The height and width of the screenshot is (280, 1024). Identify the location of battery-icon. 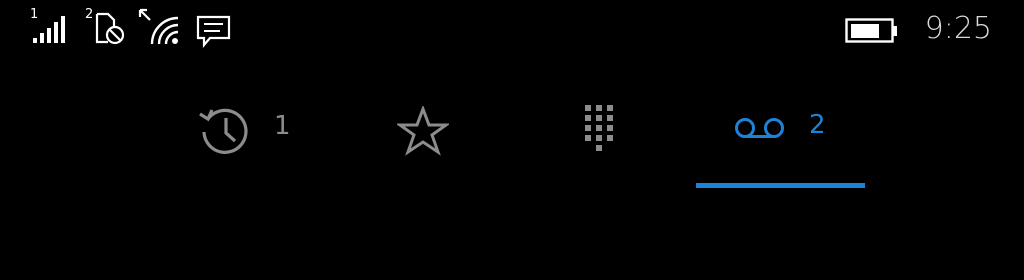
(871, 30).